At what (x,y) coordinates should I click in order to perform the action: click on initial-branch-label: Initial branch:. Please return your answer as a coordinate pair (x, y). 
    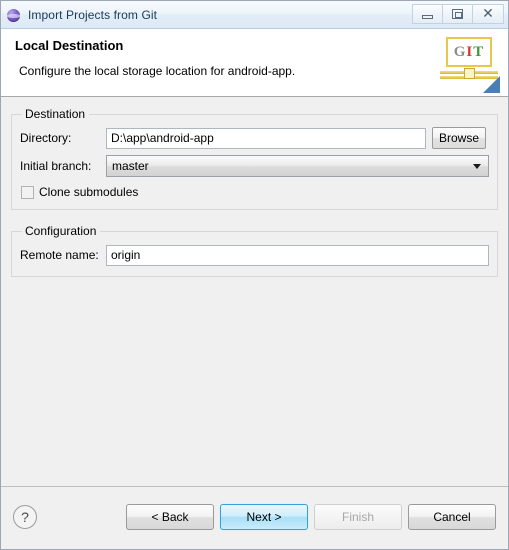
    Looking at the image, I should click on (56, 166).